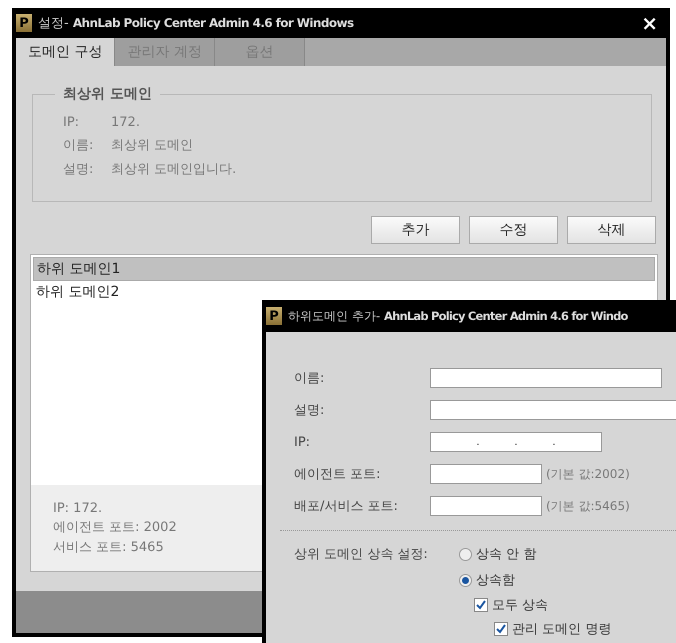  What do you see at coordinates (310, 410) in the screenshot?
I see `field-label: 설명:` at bounding box center [310, 410].